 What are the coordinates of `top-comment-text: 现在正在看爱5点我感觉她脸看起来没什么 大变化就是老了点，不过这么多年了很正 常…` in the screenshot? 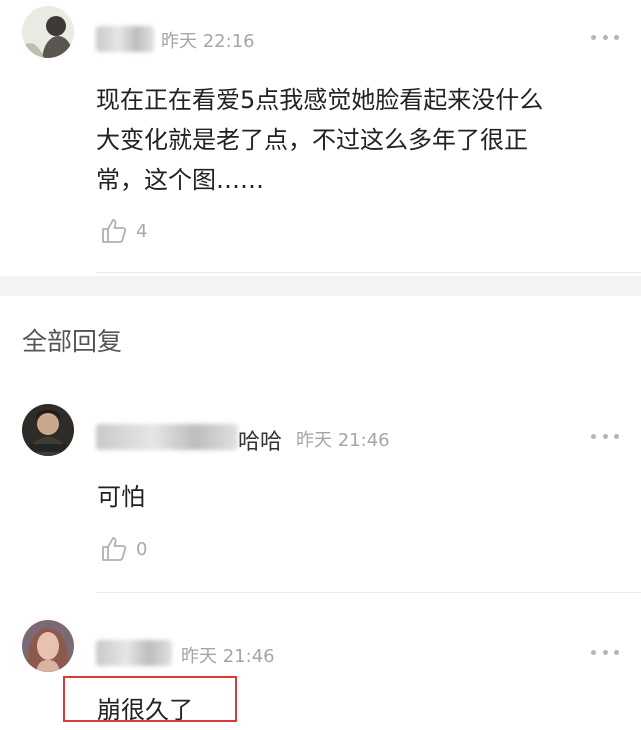 It's located at (356, 140).